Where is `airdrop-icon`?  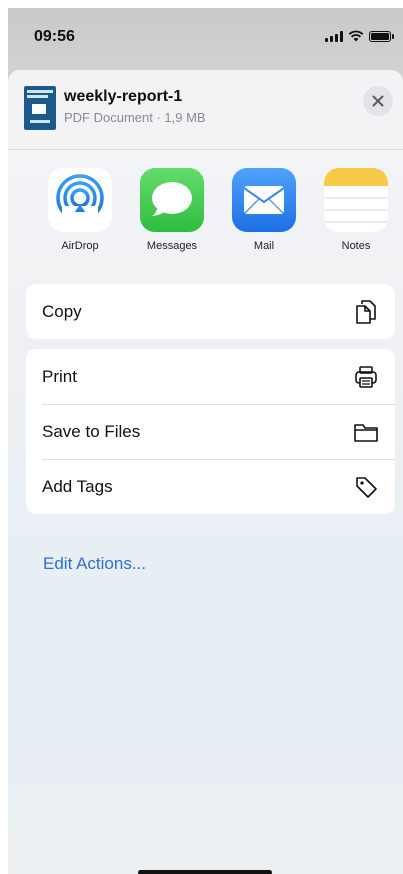 airdrop-icon is located at coordinates (80, 200).